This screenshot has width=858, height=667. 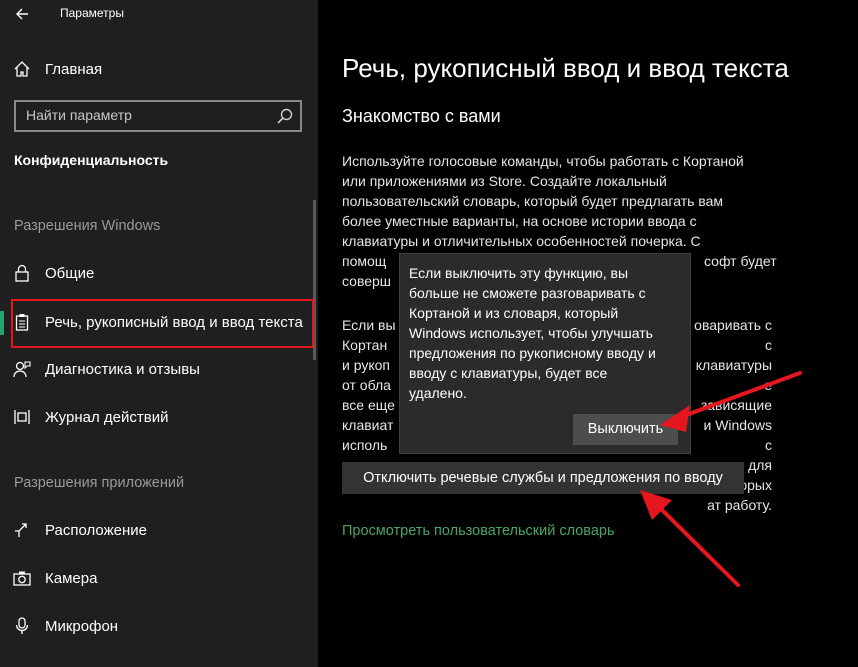 I want to click on turn-off-button: Выключить, so click(x=625, y=429).